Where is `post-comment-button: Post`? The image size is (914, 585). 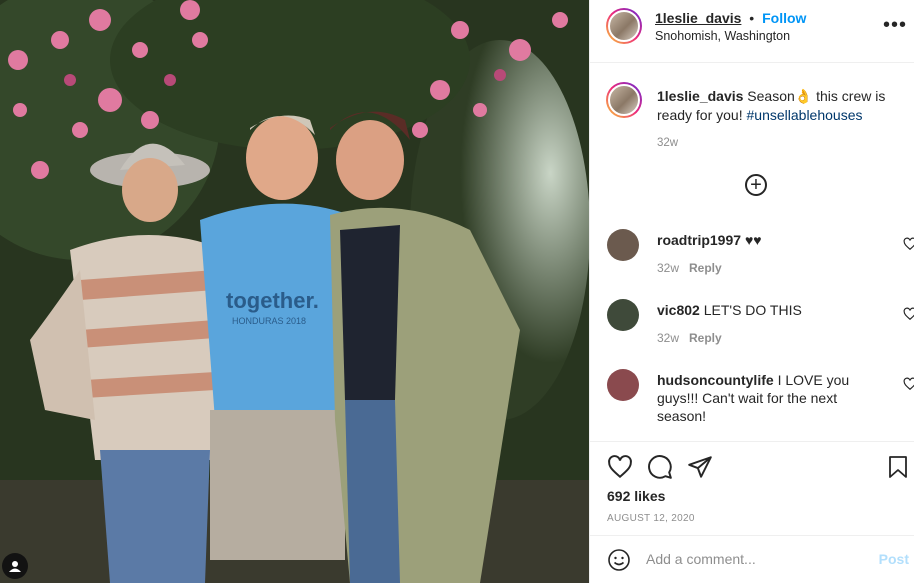 post-comment-button: Post is located at coordinates (894, 559).